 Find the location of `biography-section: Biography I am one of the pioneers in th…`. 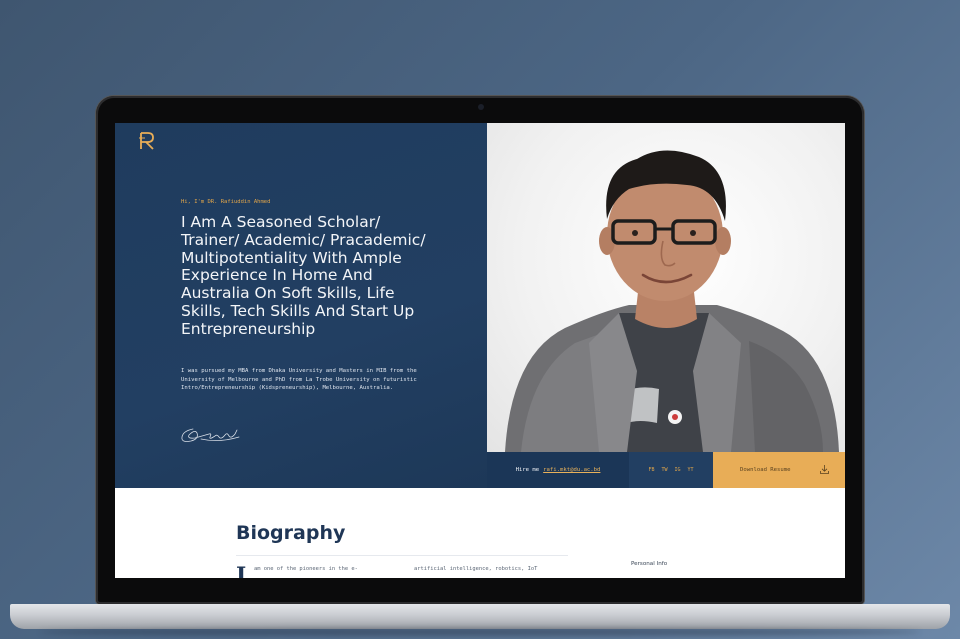

biography-section: Biography I am one of the pioneers in th… is located at coordinates (480, 533).